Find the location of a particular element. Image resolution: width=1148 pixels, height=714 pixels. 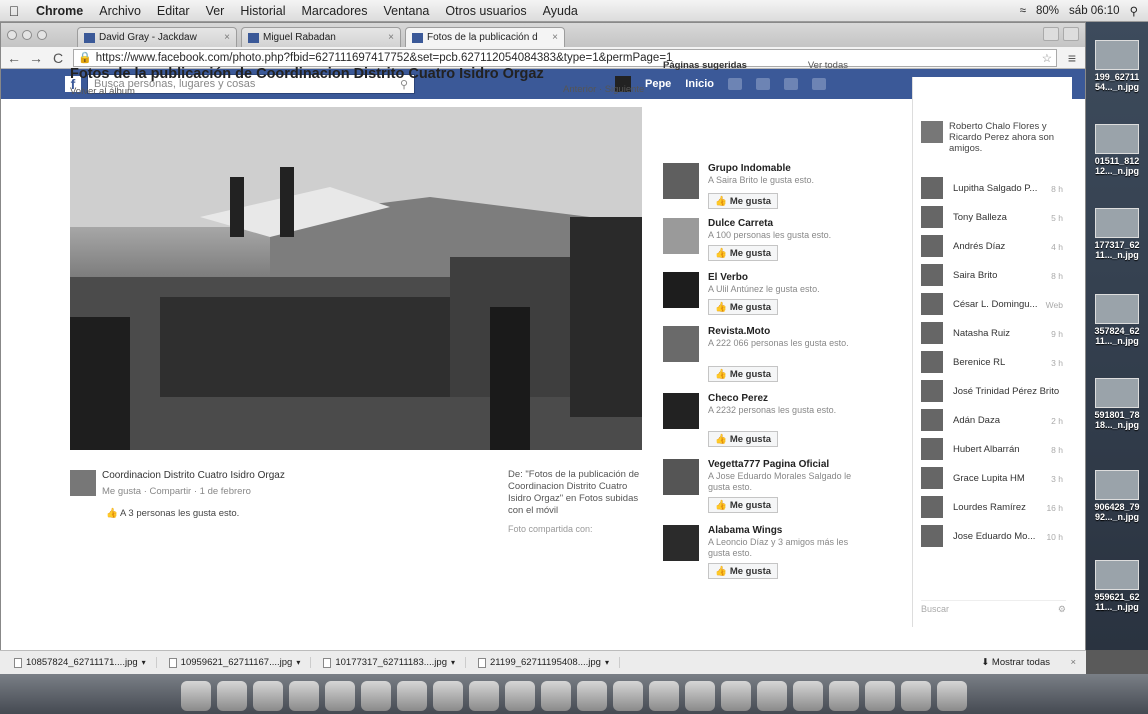

download-item: 21199_62711195408....jpg ▾ is located at coordinates (549, 662).